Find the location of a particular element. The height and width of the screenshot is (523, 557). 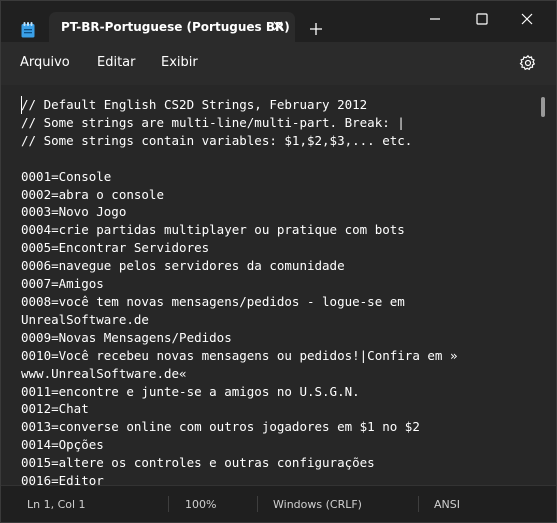

notepad-icon is located at coordinates (28, 30).